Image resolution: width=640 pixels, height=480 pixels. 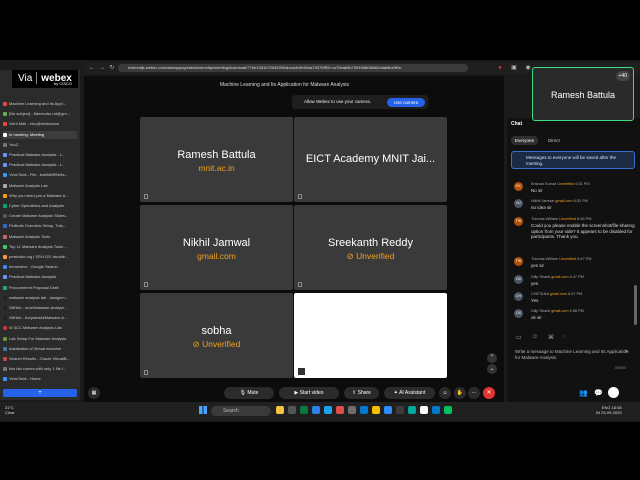 What do you see at coordinates (535, 337) in the screenshot?
I see `emoji-icon: ☺` at bounding box center [535, 337].